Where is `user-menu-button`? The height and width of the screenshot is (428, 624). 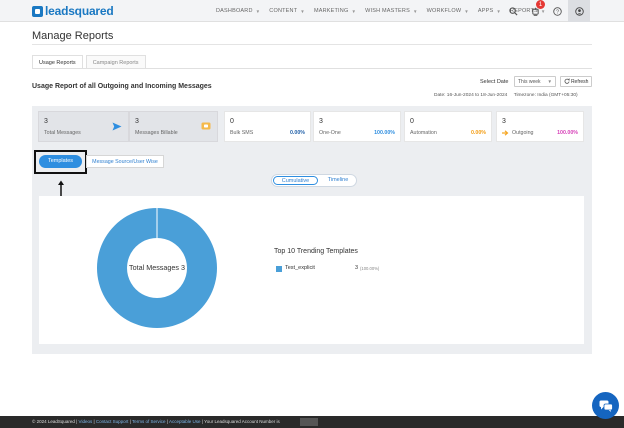
user-menu-button is located at coordinates (579, 11).